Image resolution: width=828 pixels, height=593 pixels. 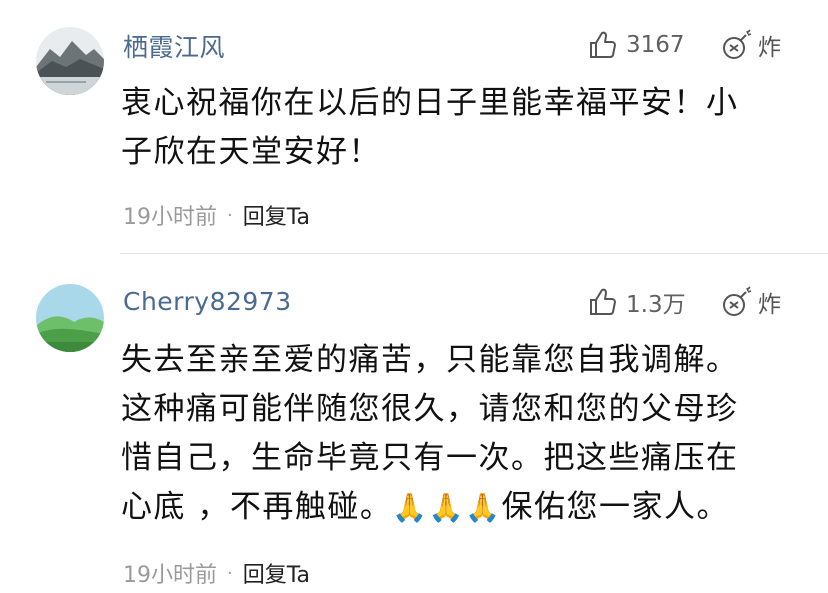 I want to click on divider, so click(x=474, y=253).